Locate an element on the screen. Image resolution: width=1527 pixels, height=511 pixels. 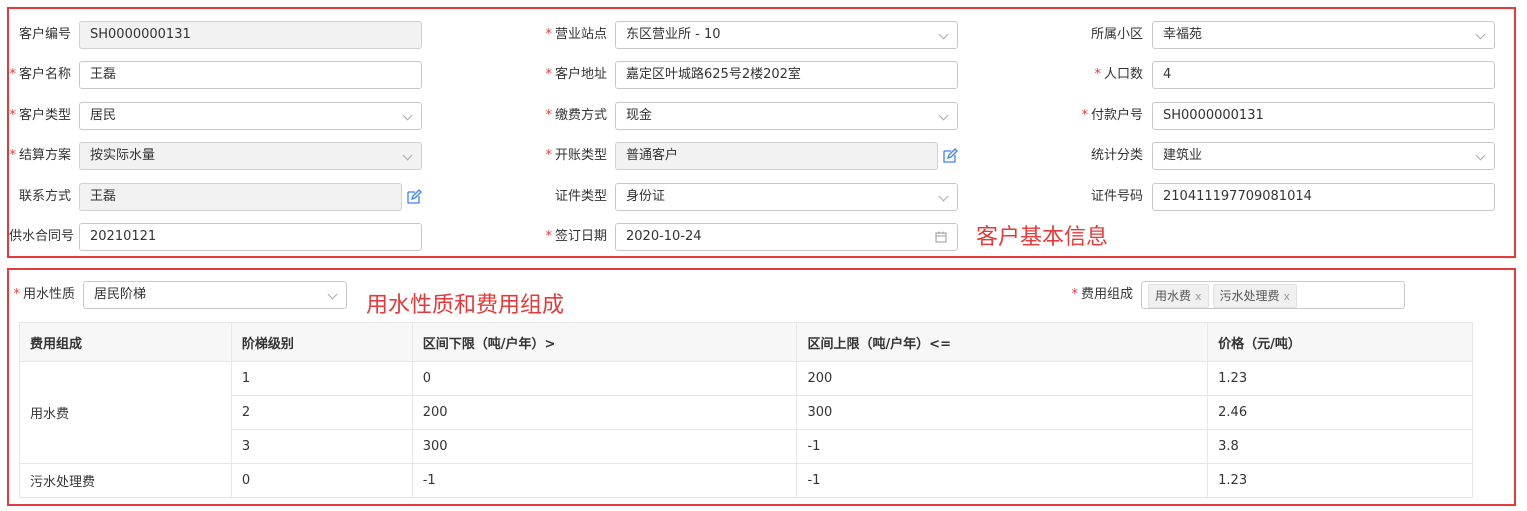
fee-comp-label: * 费用组成 is located at coordinates (1102, 294).